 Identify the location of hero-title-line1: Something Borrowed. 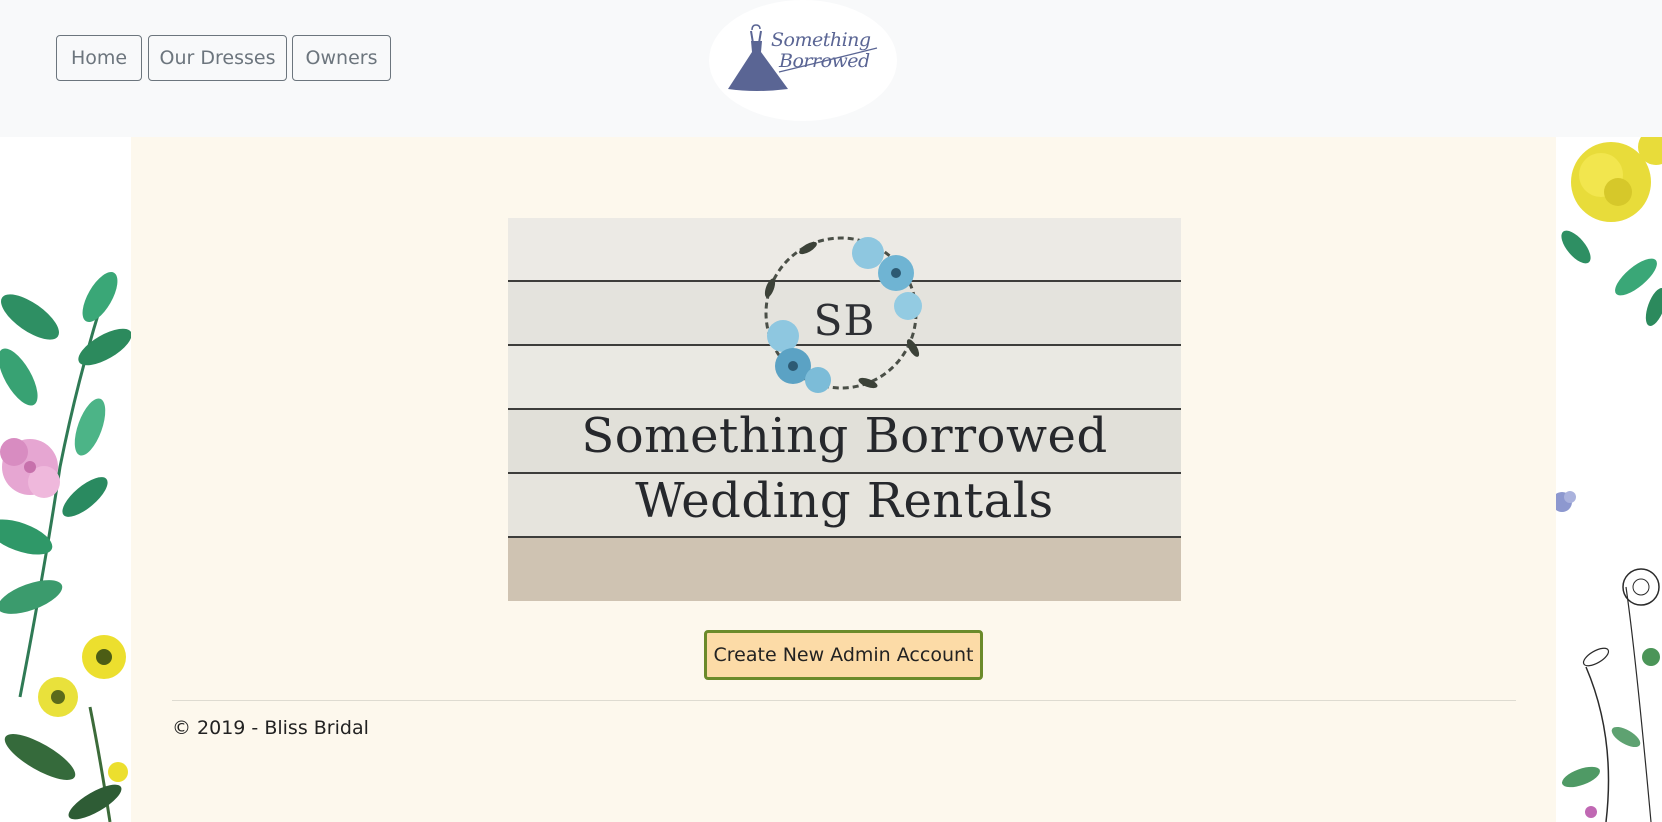
(844, 436).